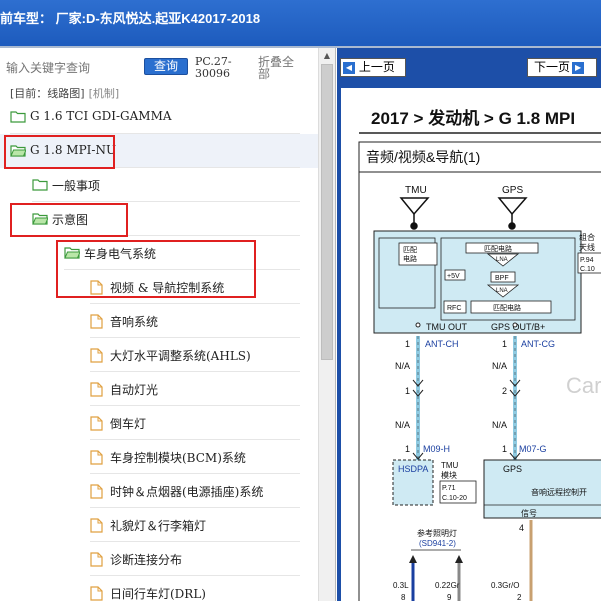 This screenshot has height=601, width=601. Describe the element at coordinates (134, 322) in the screenshot. I see `tree-item-label: 音响系统` at that location.